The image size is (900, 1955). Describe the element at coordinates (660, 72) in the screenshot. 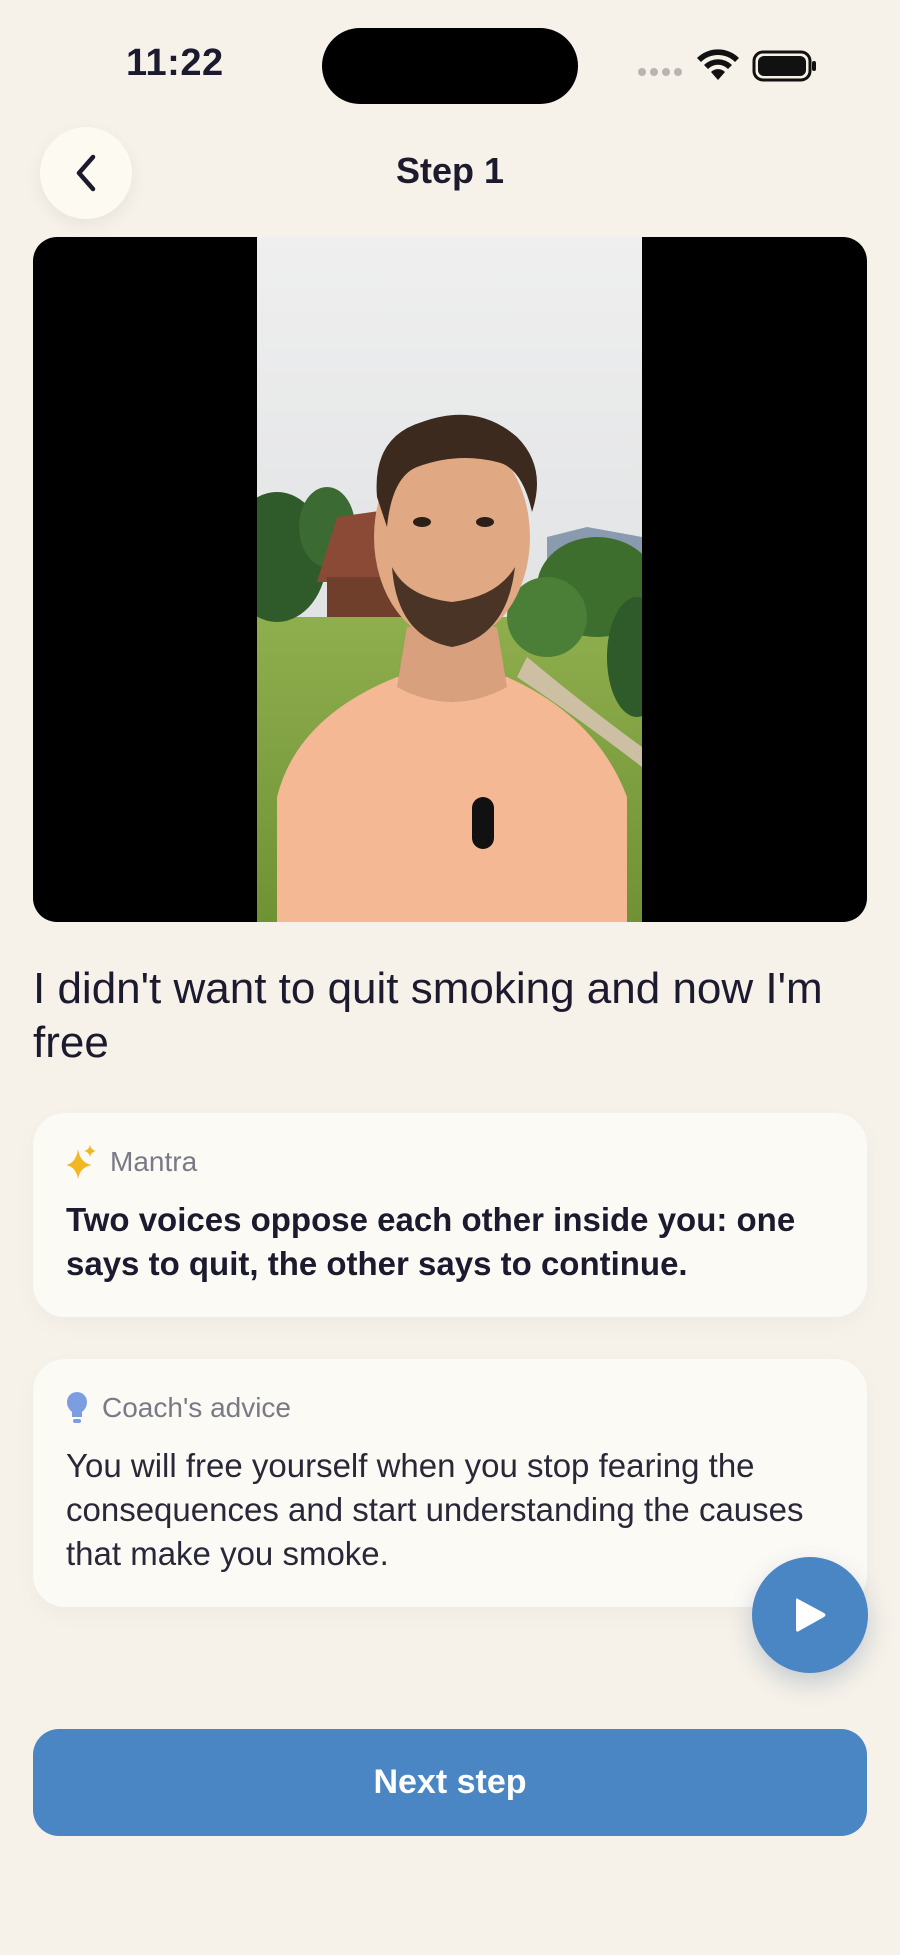

I see `cellular-signal-icon` at that location.